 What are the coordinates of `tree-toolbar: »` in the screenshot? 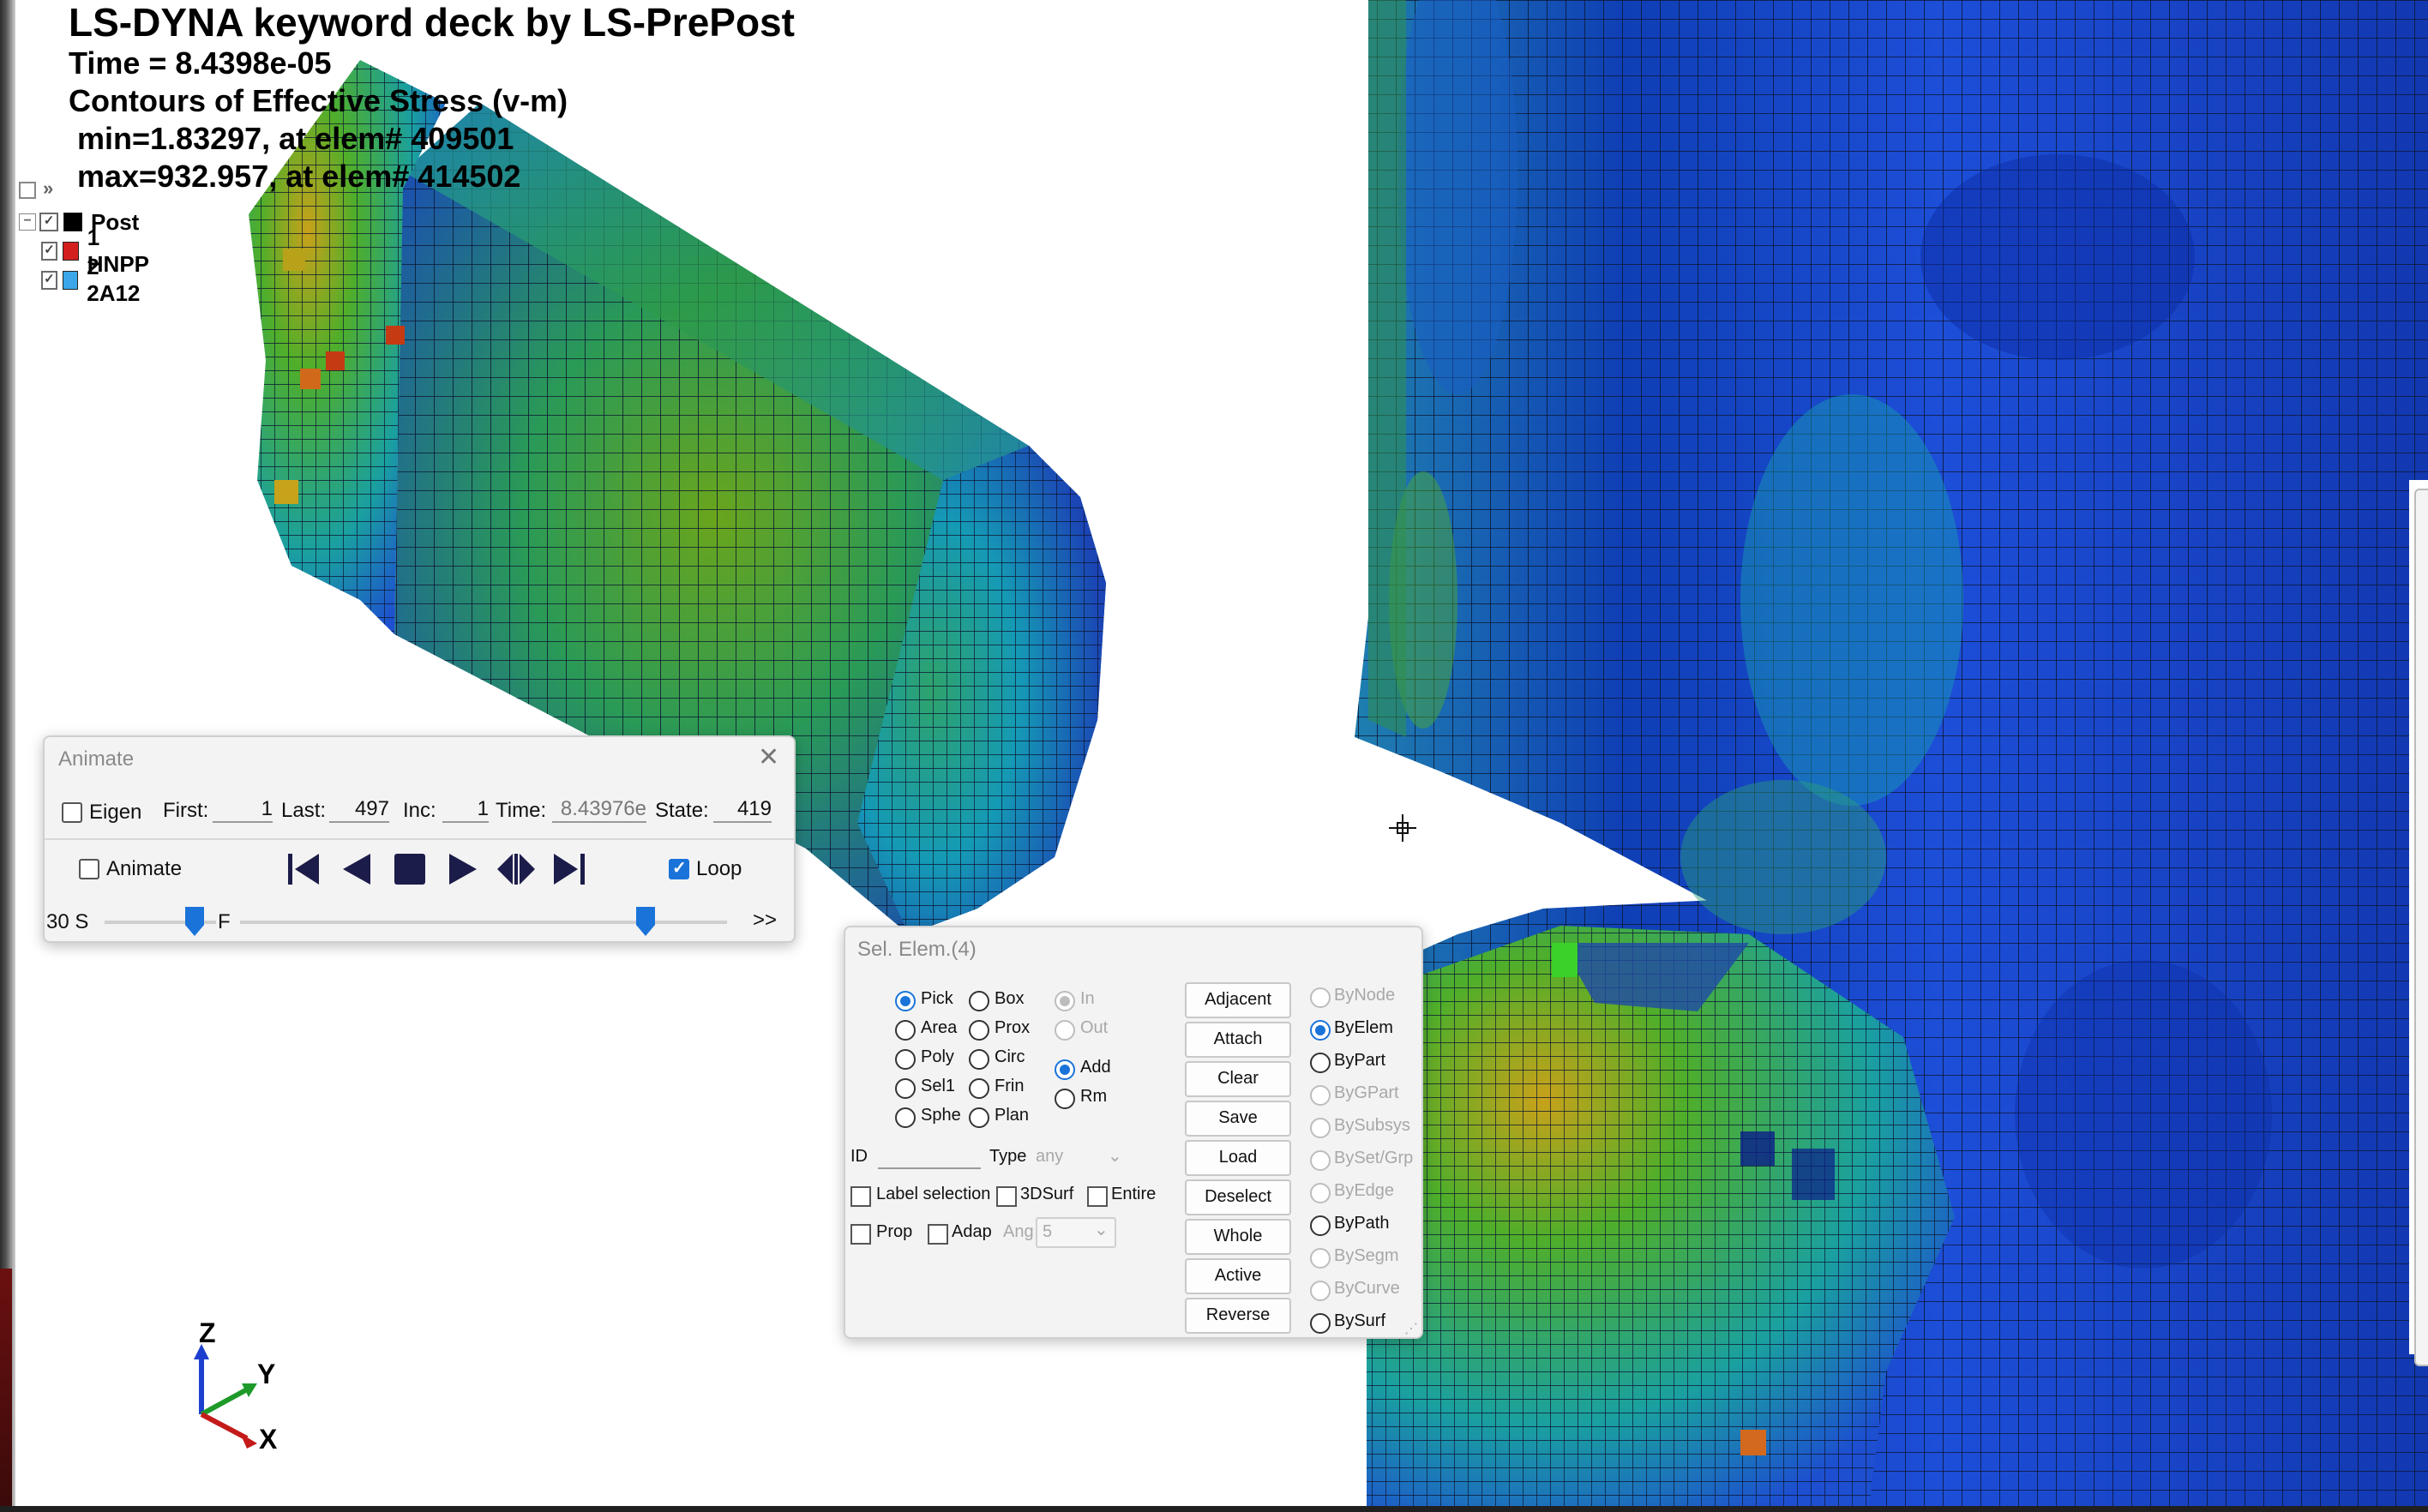 It's located at (36, 189).